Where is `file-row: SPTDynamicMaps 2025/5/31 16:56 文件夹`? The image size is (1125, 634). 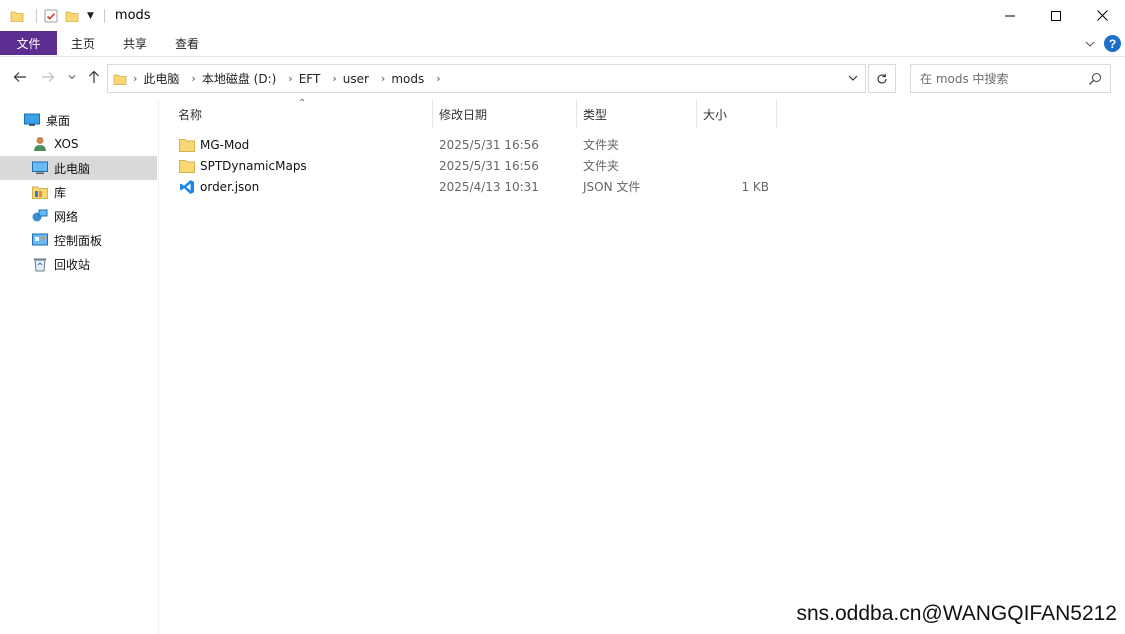 file-row: SPTDynamicMaps 2025/5/31 16:56 文件夹 is located at coordinates (479, 165).